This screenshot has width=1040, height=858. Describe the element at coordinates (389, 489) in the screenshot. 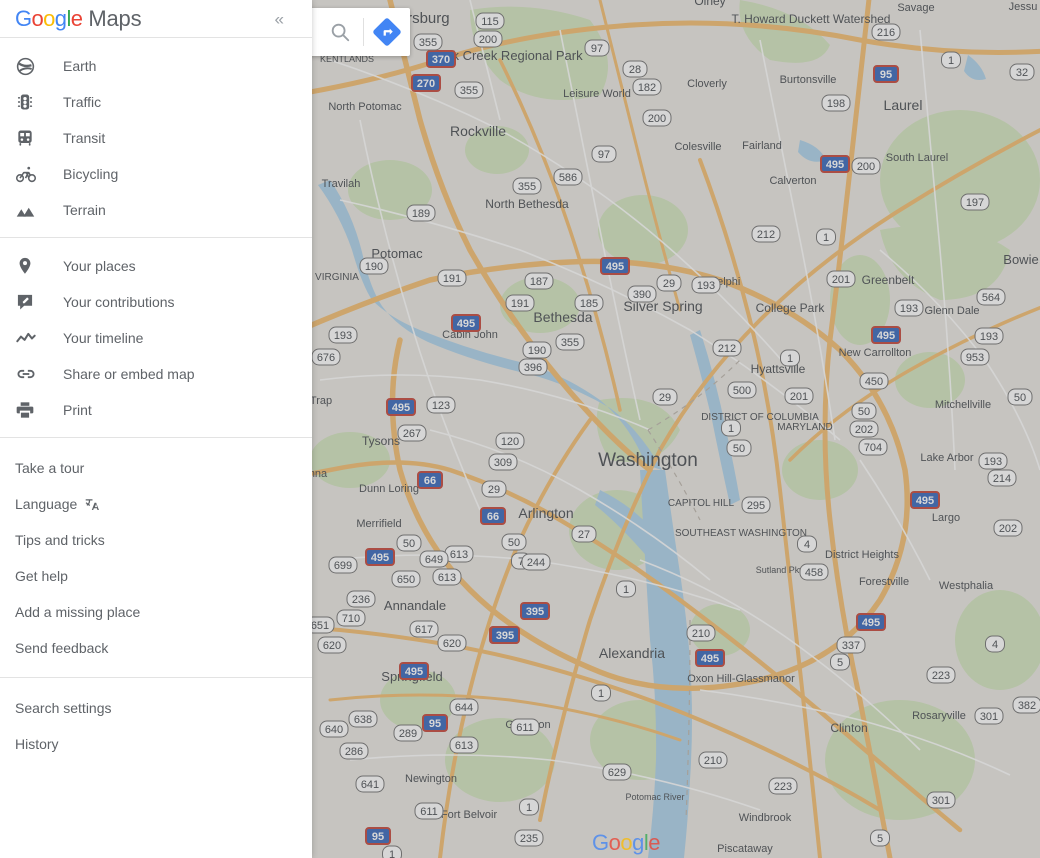

I see `map-label: Dunn Loring` at that location.